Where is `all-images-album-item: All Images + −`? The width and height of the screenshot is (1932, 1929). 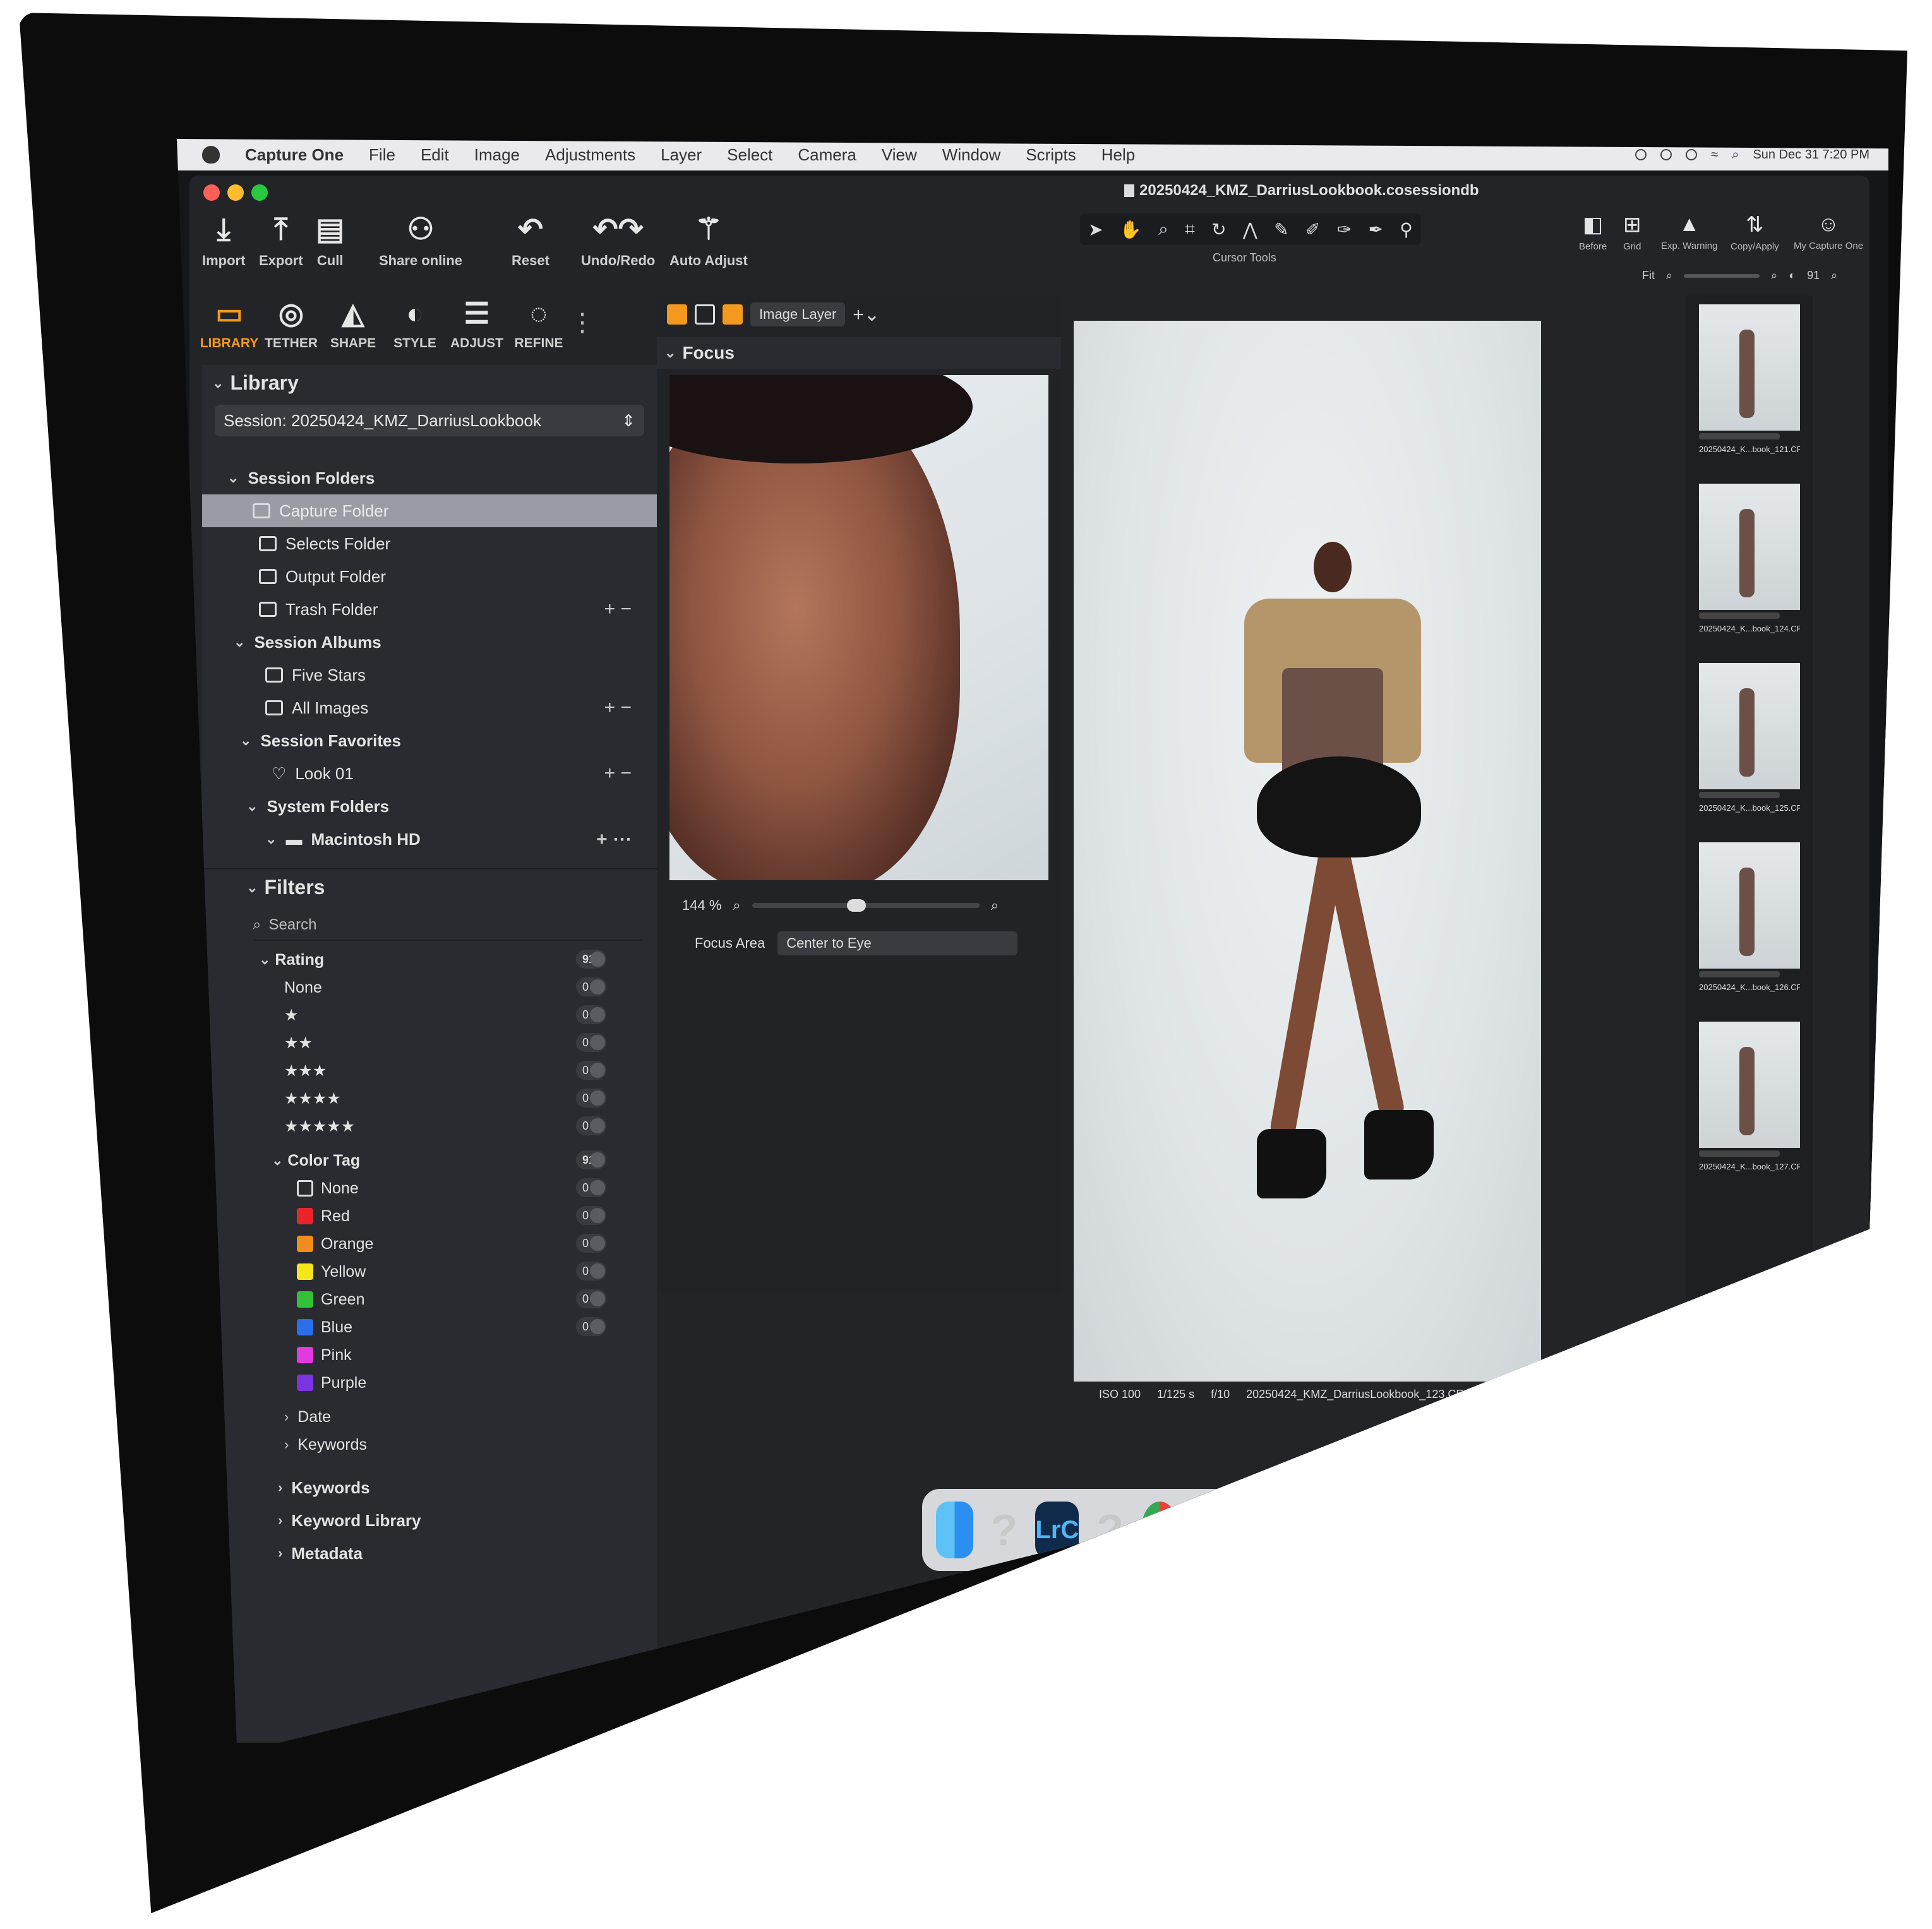
all-images-album-item: All Images + − is located at coordinates (429, 708).